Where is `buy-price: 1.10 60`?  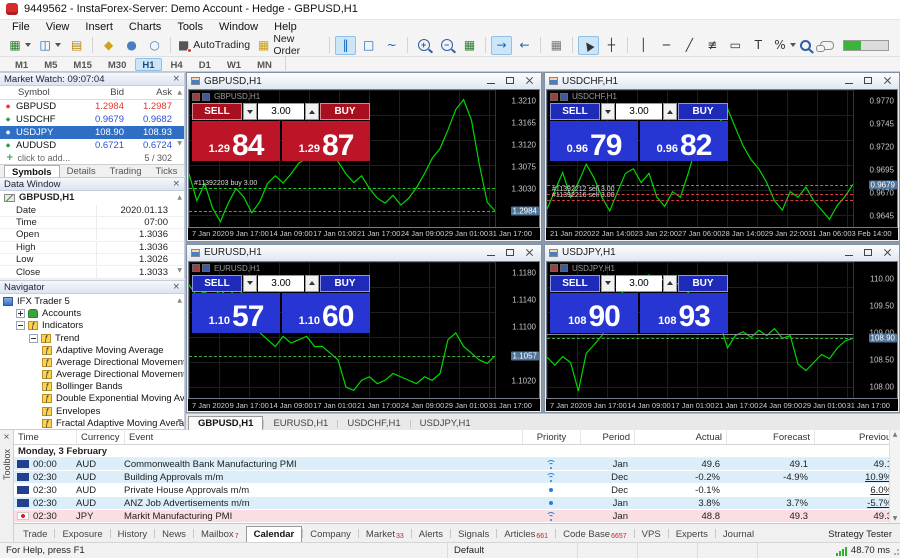
buy-price: 1.10 60 is located at coordinates (326, 312).